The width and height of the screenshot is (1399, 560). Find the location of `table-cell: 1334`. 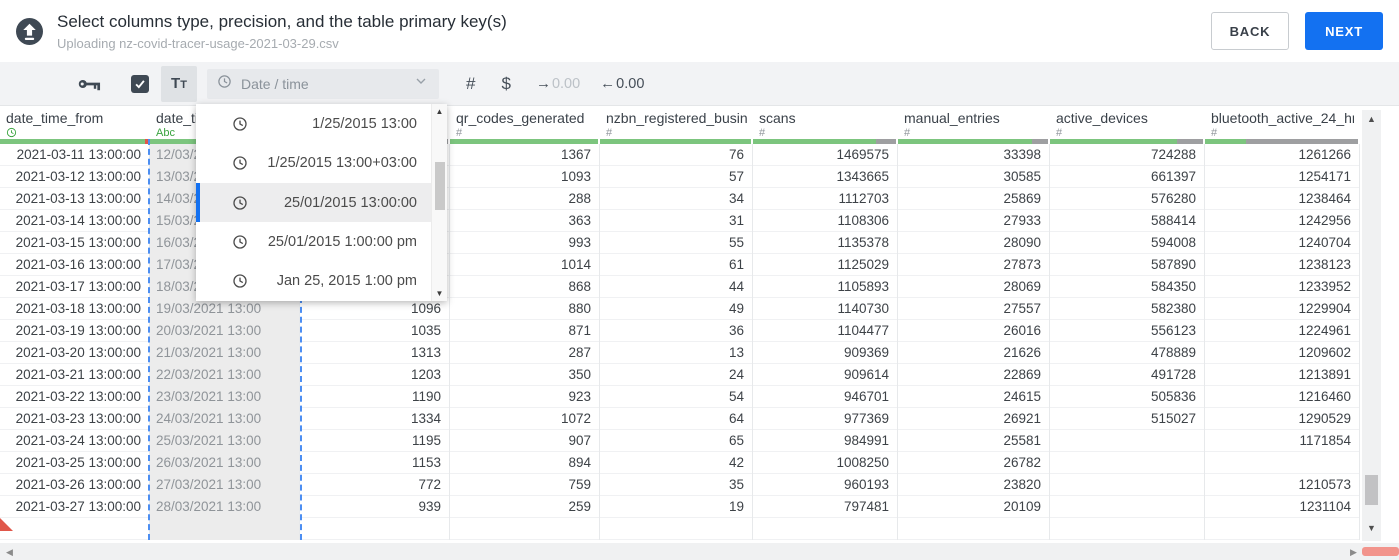

table-cell: 1334 is located at coordinates (375, 419).